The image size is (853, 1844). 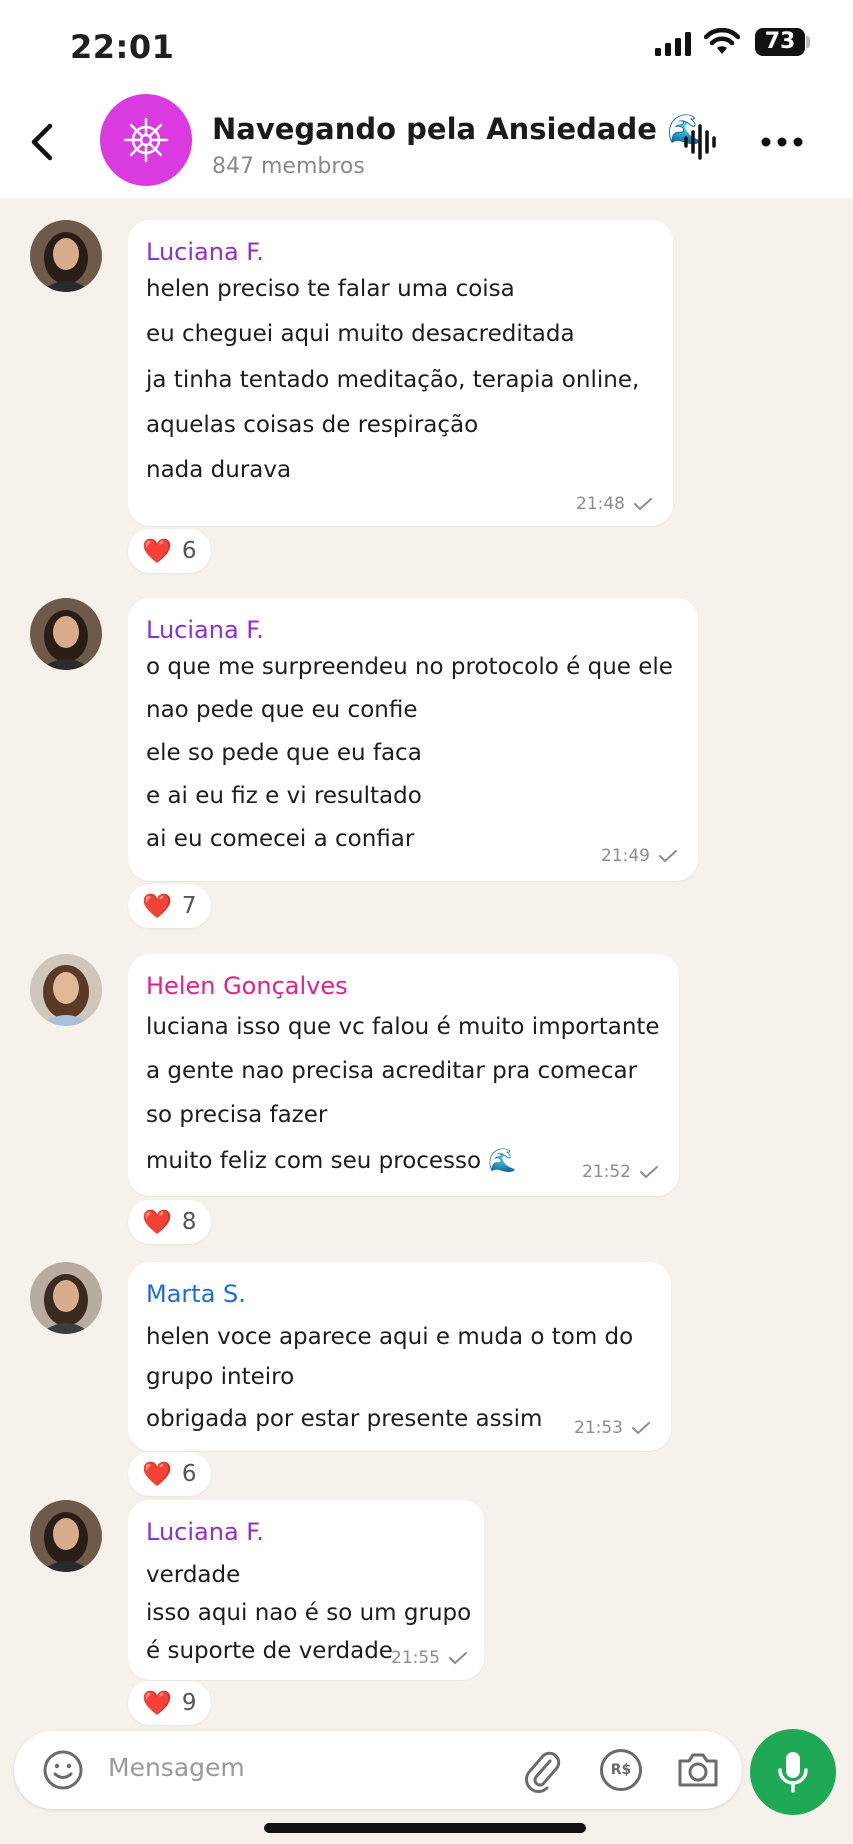 I want to click on reaction-pill: ❤️ 7, so click(x=169, y=906).